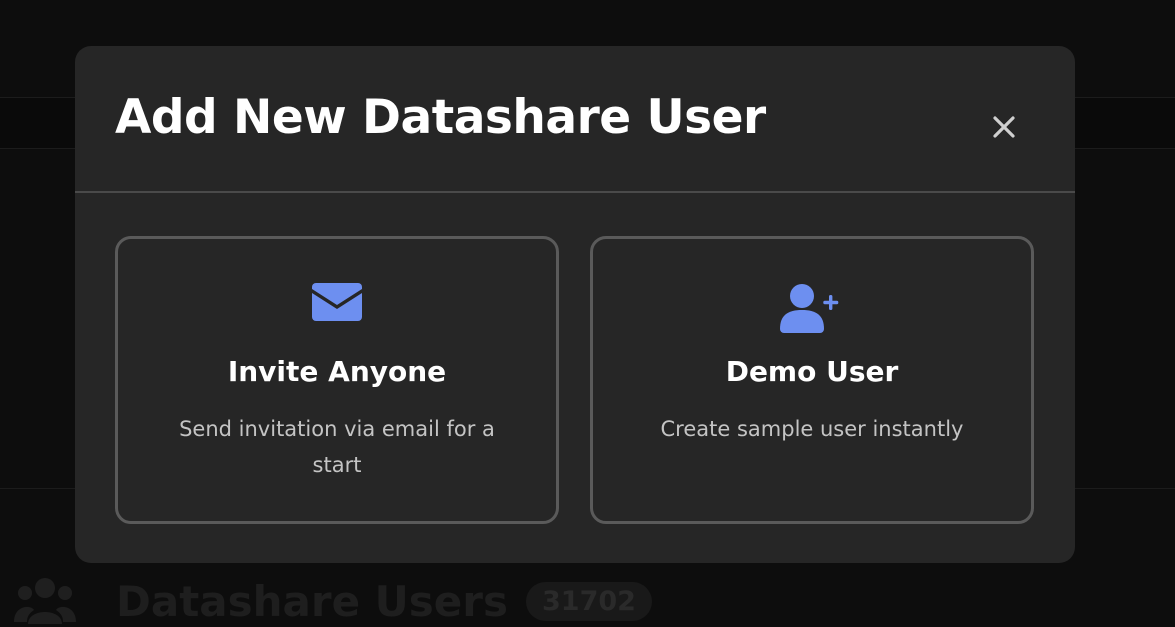 The image size is (1175, 627). I want to click on demo-user-description: Create sample user instantly, so click(812, 429).